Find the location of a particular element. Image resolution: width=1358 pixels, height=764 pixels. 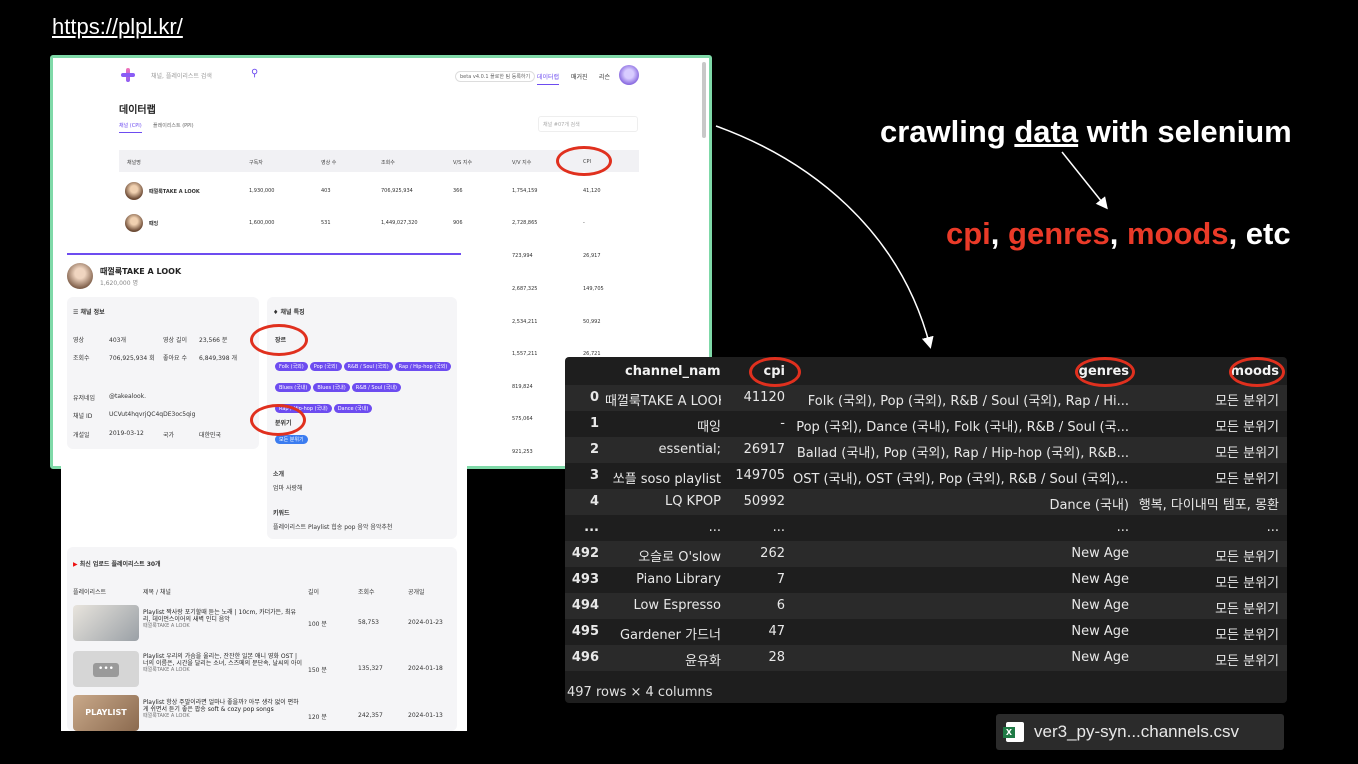

arrow-site-to-dataframe is located at coordinates (824, 237).